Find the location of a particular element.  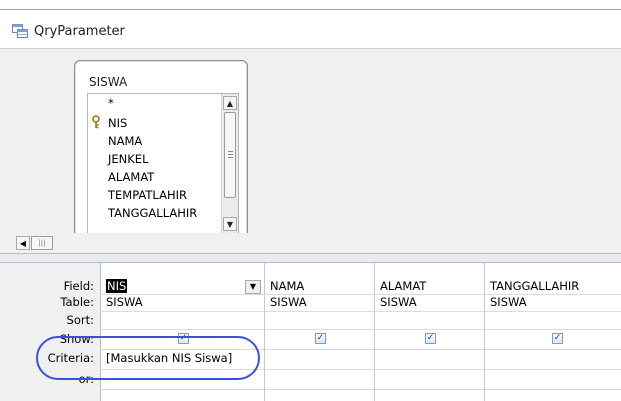

field-list-scrollbar: ▲ ▼ is located at coordinates (229, 164).